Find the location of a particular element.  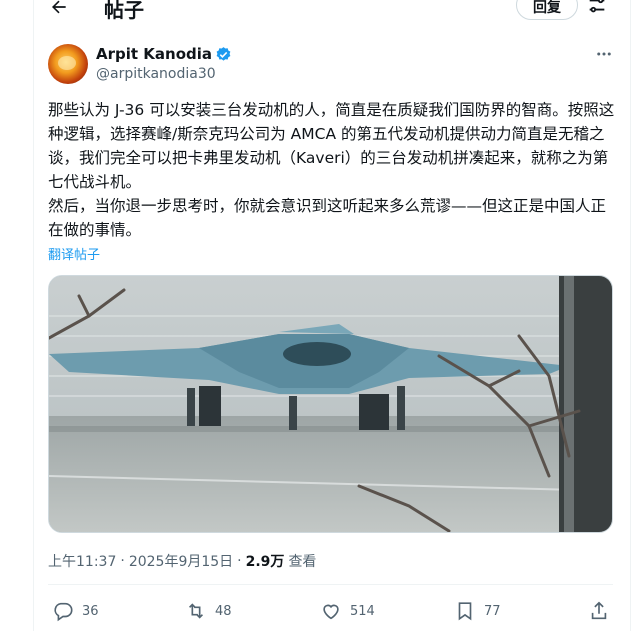

filter-button is located at coordinates (597, 8).